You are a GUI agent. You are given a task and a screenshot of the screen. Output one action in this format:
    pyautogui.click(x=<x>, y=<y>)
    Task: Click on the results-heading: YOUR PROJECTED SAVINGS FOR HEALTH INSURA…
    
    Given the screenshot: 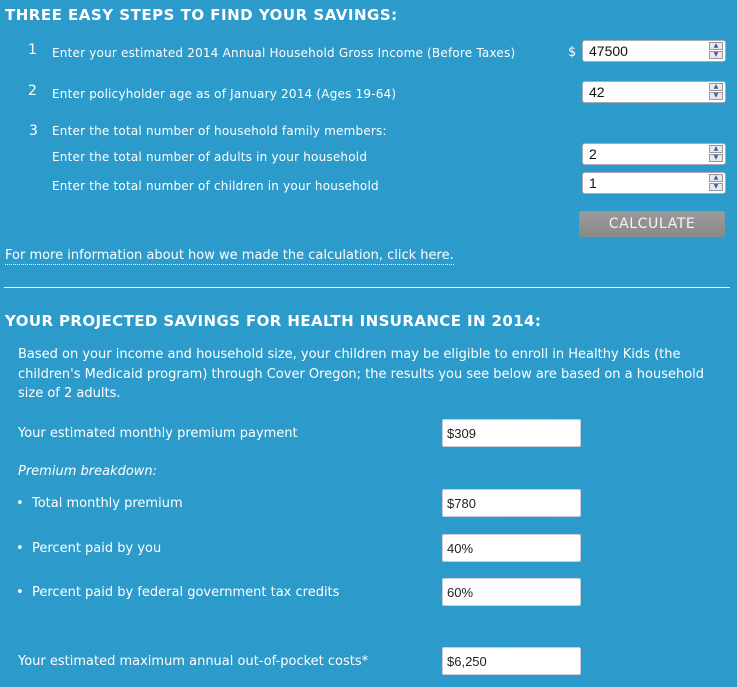 What is the action you would take?
    pyautogui.click(x=273, y=321)
    